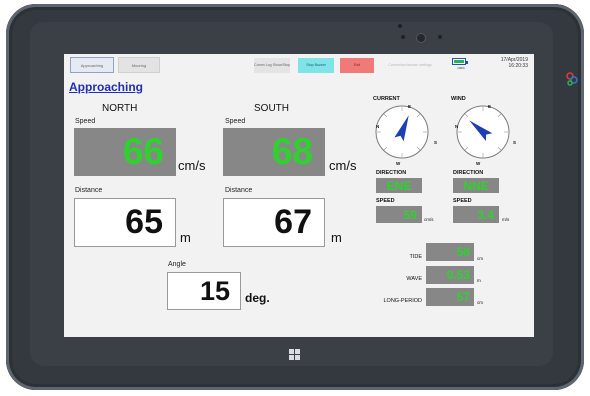 This screenshot has width=590, height=396. Describe the element at coordinates (378, 126) in the screenshot. I see `current-compass-n: N` at that location.